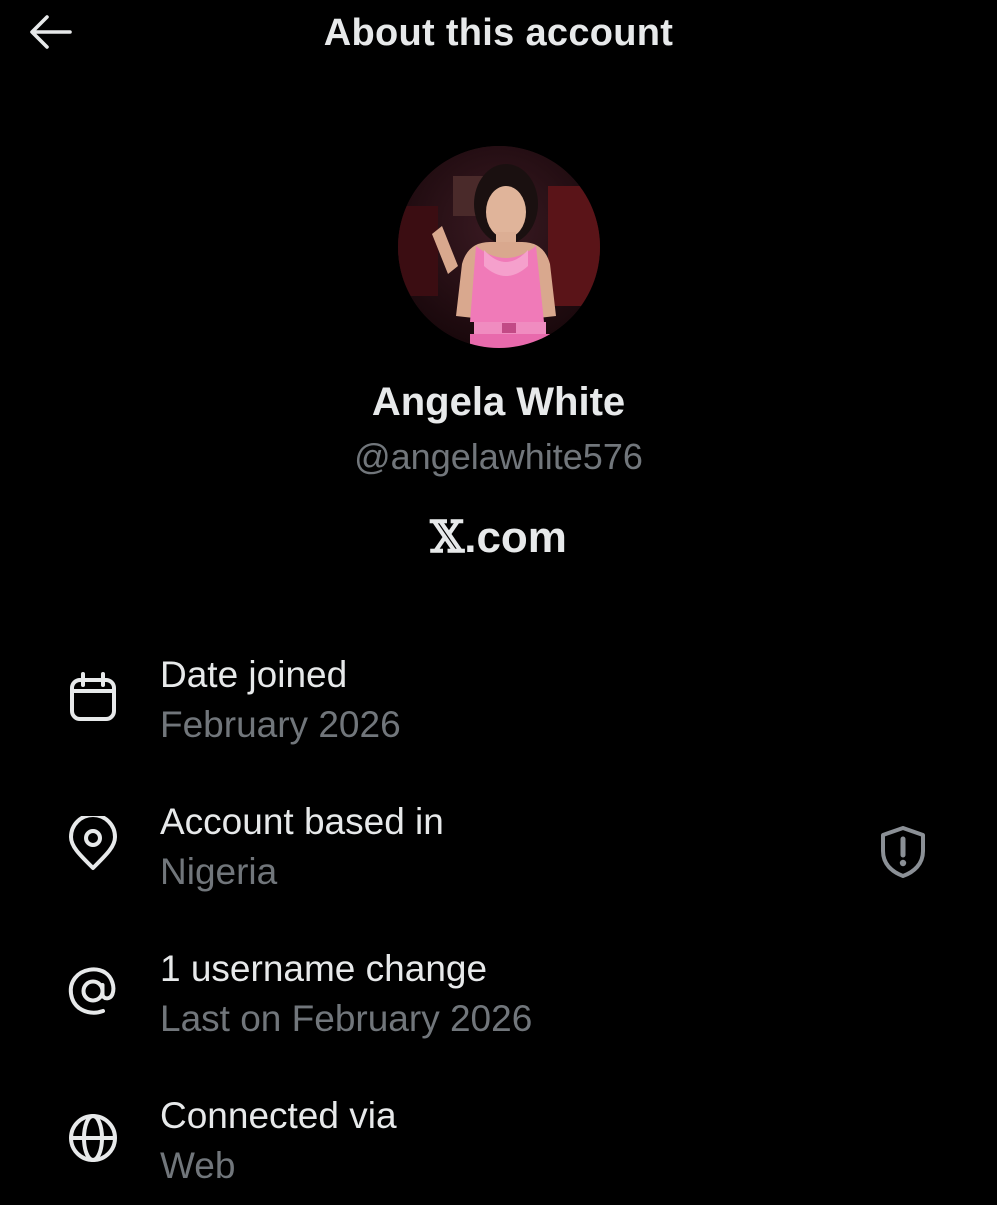 This screenshot has height=1205, width=997. Describe the element at coordinates (447, 537) in the screenshot. I see `x-logo-mark: 𝕏` at that location.